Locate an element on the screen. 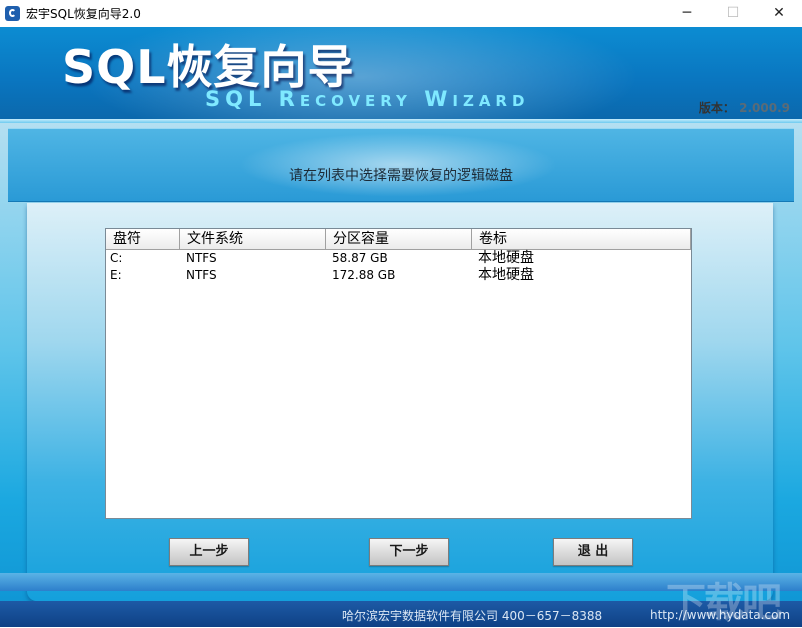  version-info: 版本： 2.000.9 is located at coordinates (744, 107).